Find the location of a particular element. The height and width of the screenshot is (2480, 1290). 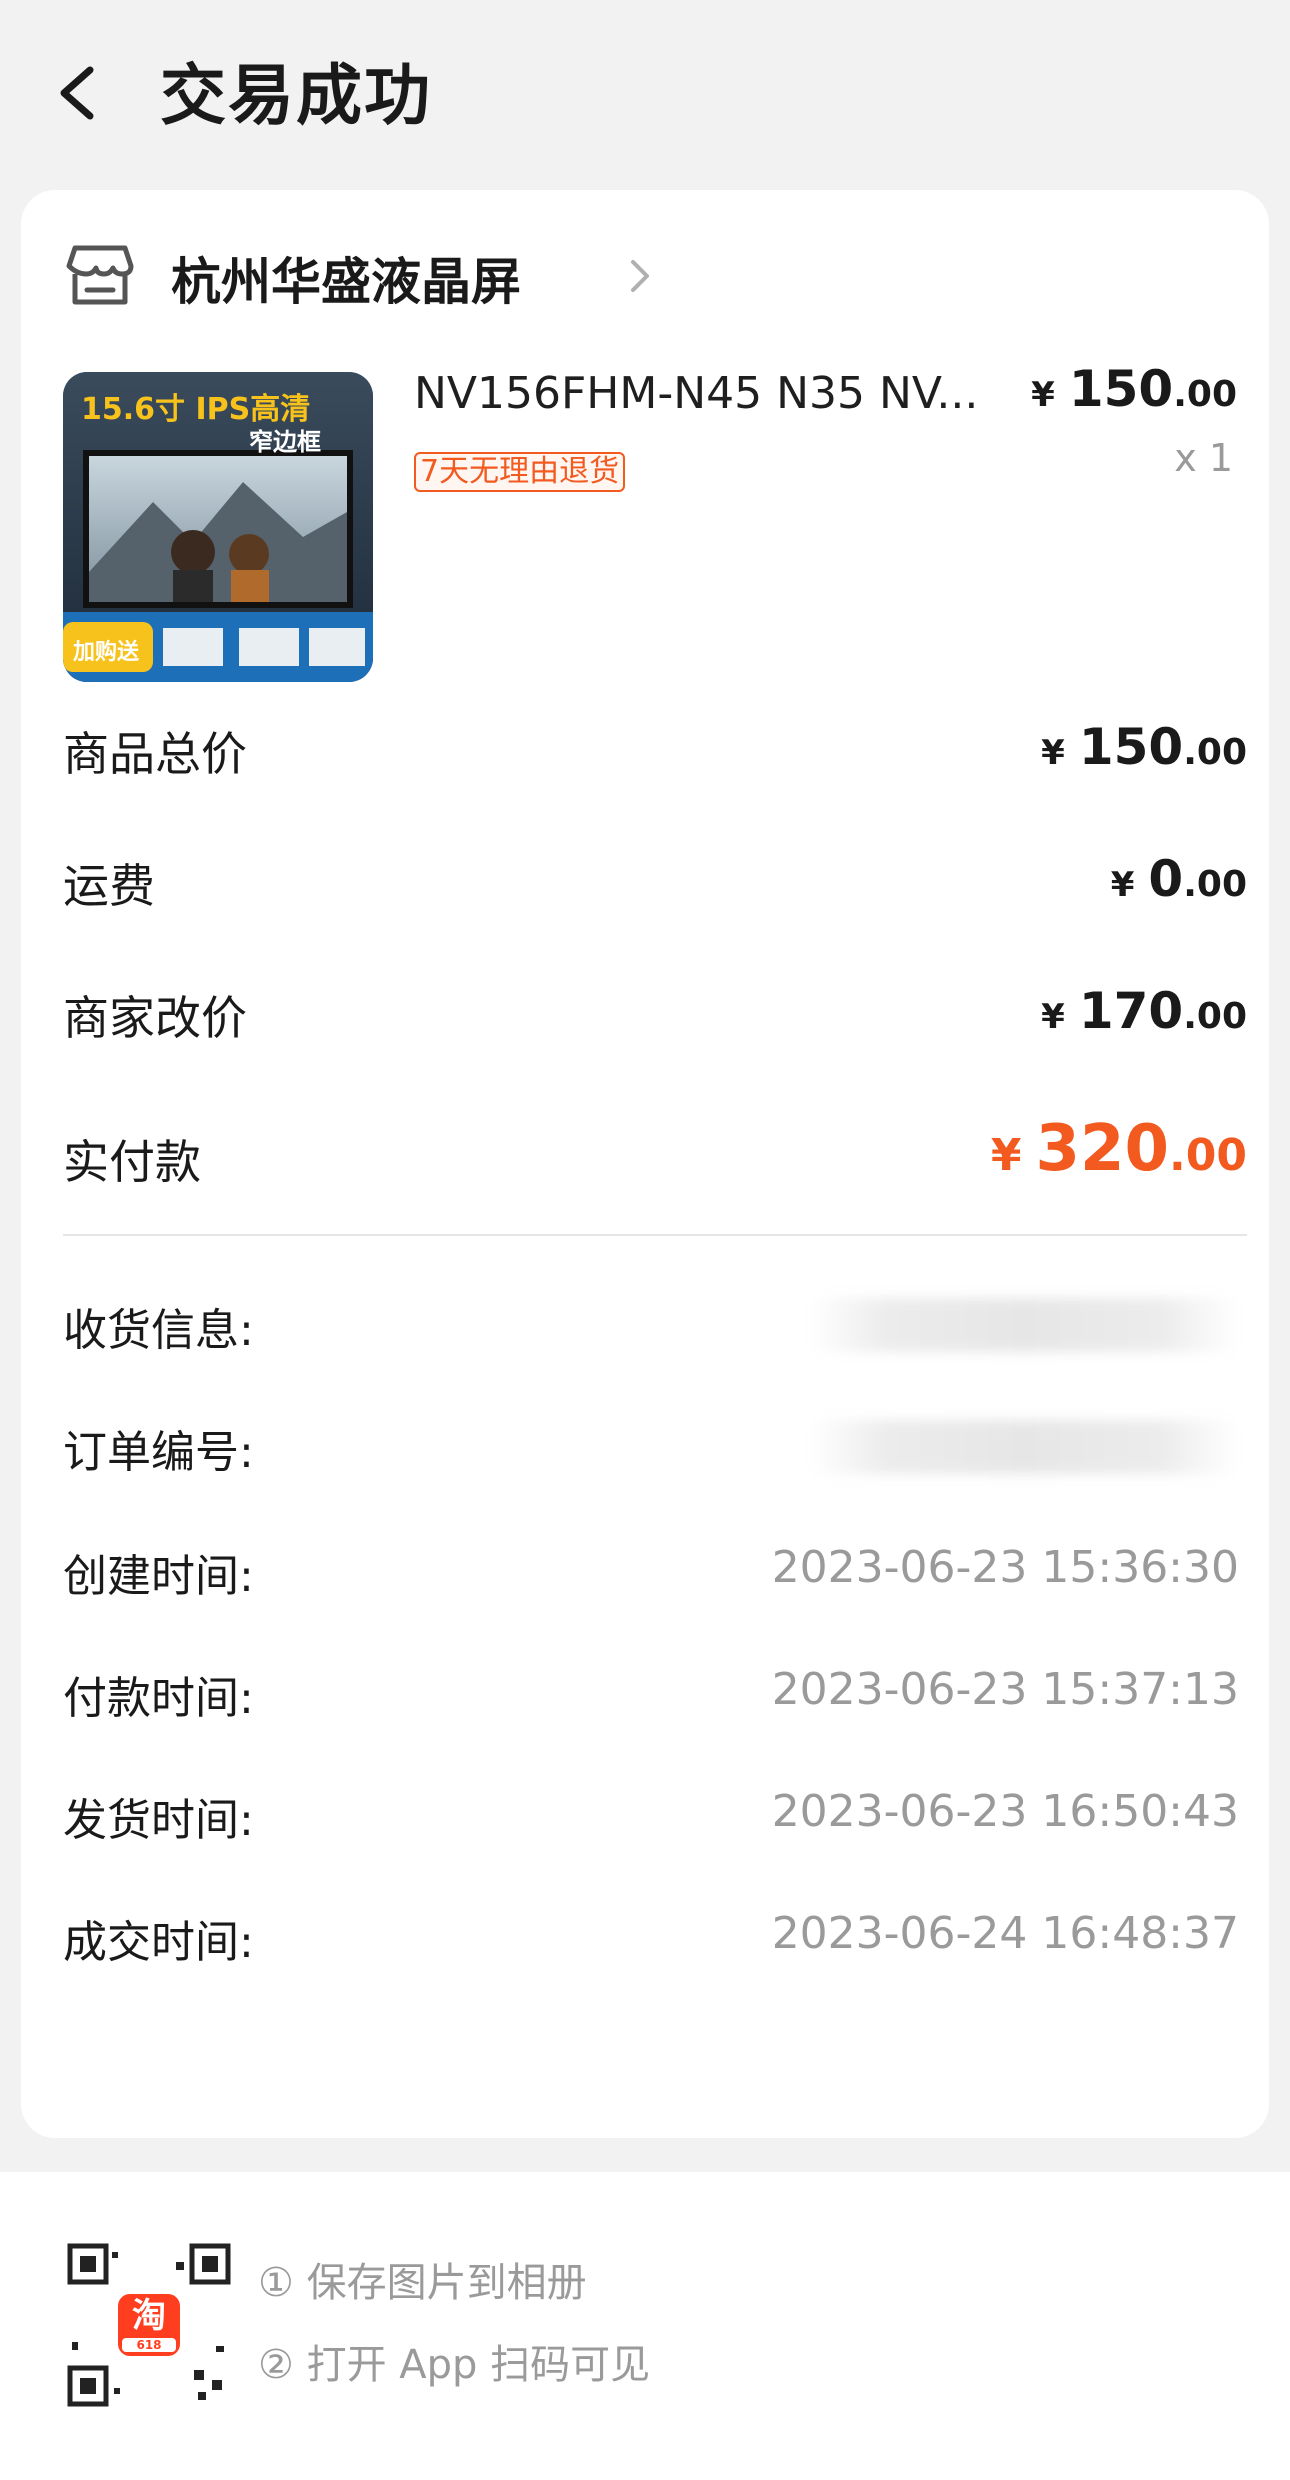

summary-value: ¥170.00 is located at coordinates (1144, 1011).